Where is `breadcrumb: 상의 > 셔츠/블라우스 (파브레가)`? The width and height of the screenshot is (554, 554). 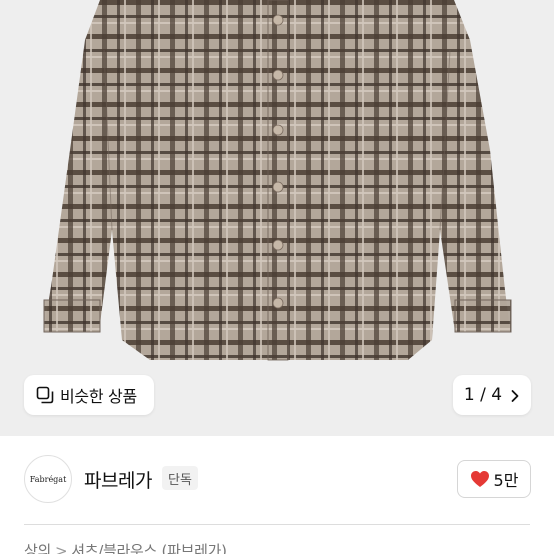
breadcrumb: 상의 > 셔츠/블라우스 (파브레가) is located at coordinates (125, 547).